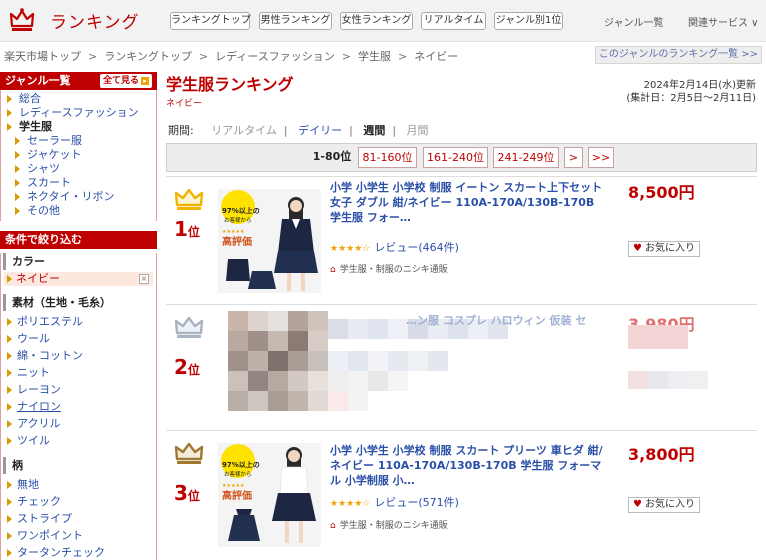 This screenshot has width=766, height=560. What do you see at coordinates (78, 440) in the screenshot?
I see `material-item-twill: ツイル` at bounding box center [78, 440].